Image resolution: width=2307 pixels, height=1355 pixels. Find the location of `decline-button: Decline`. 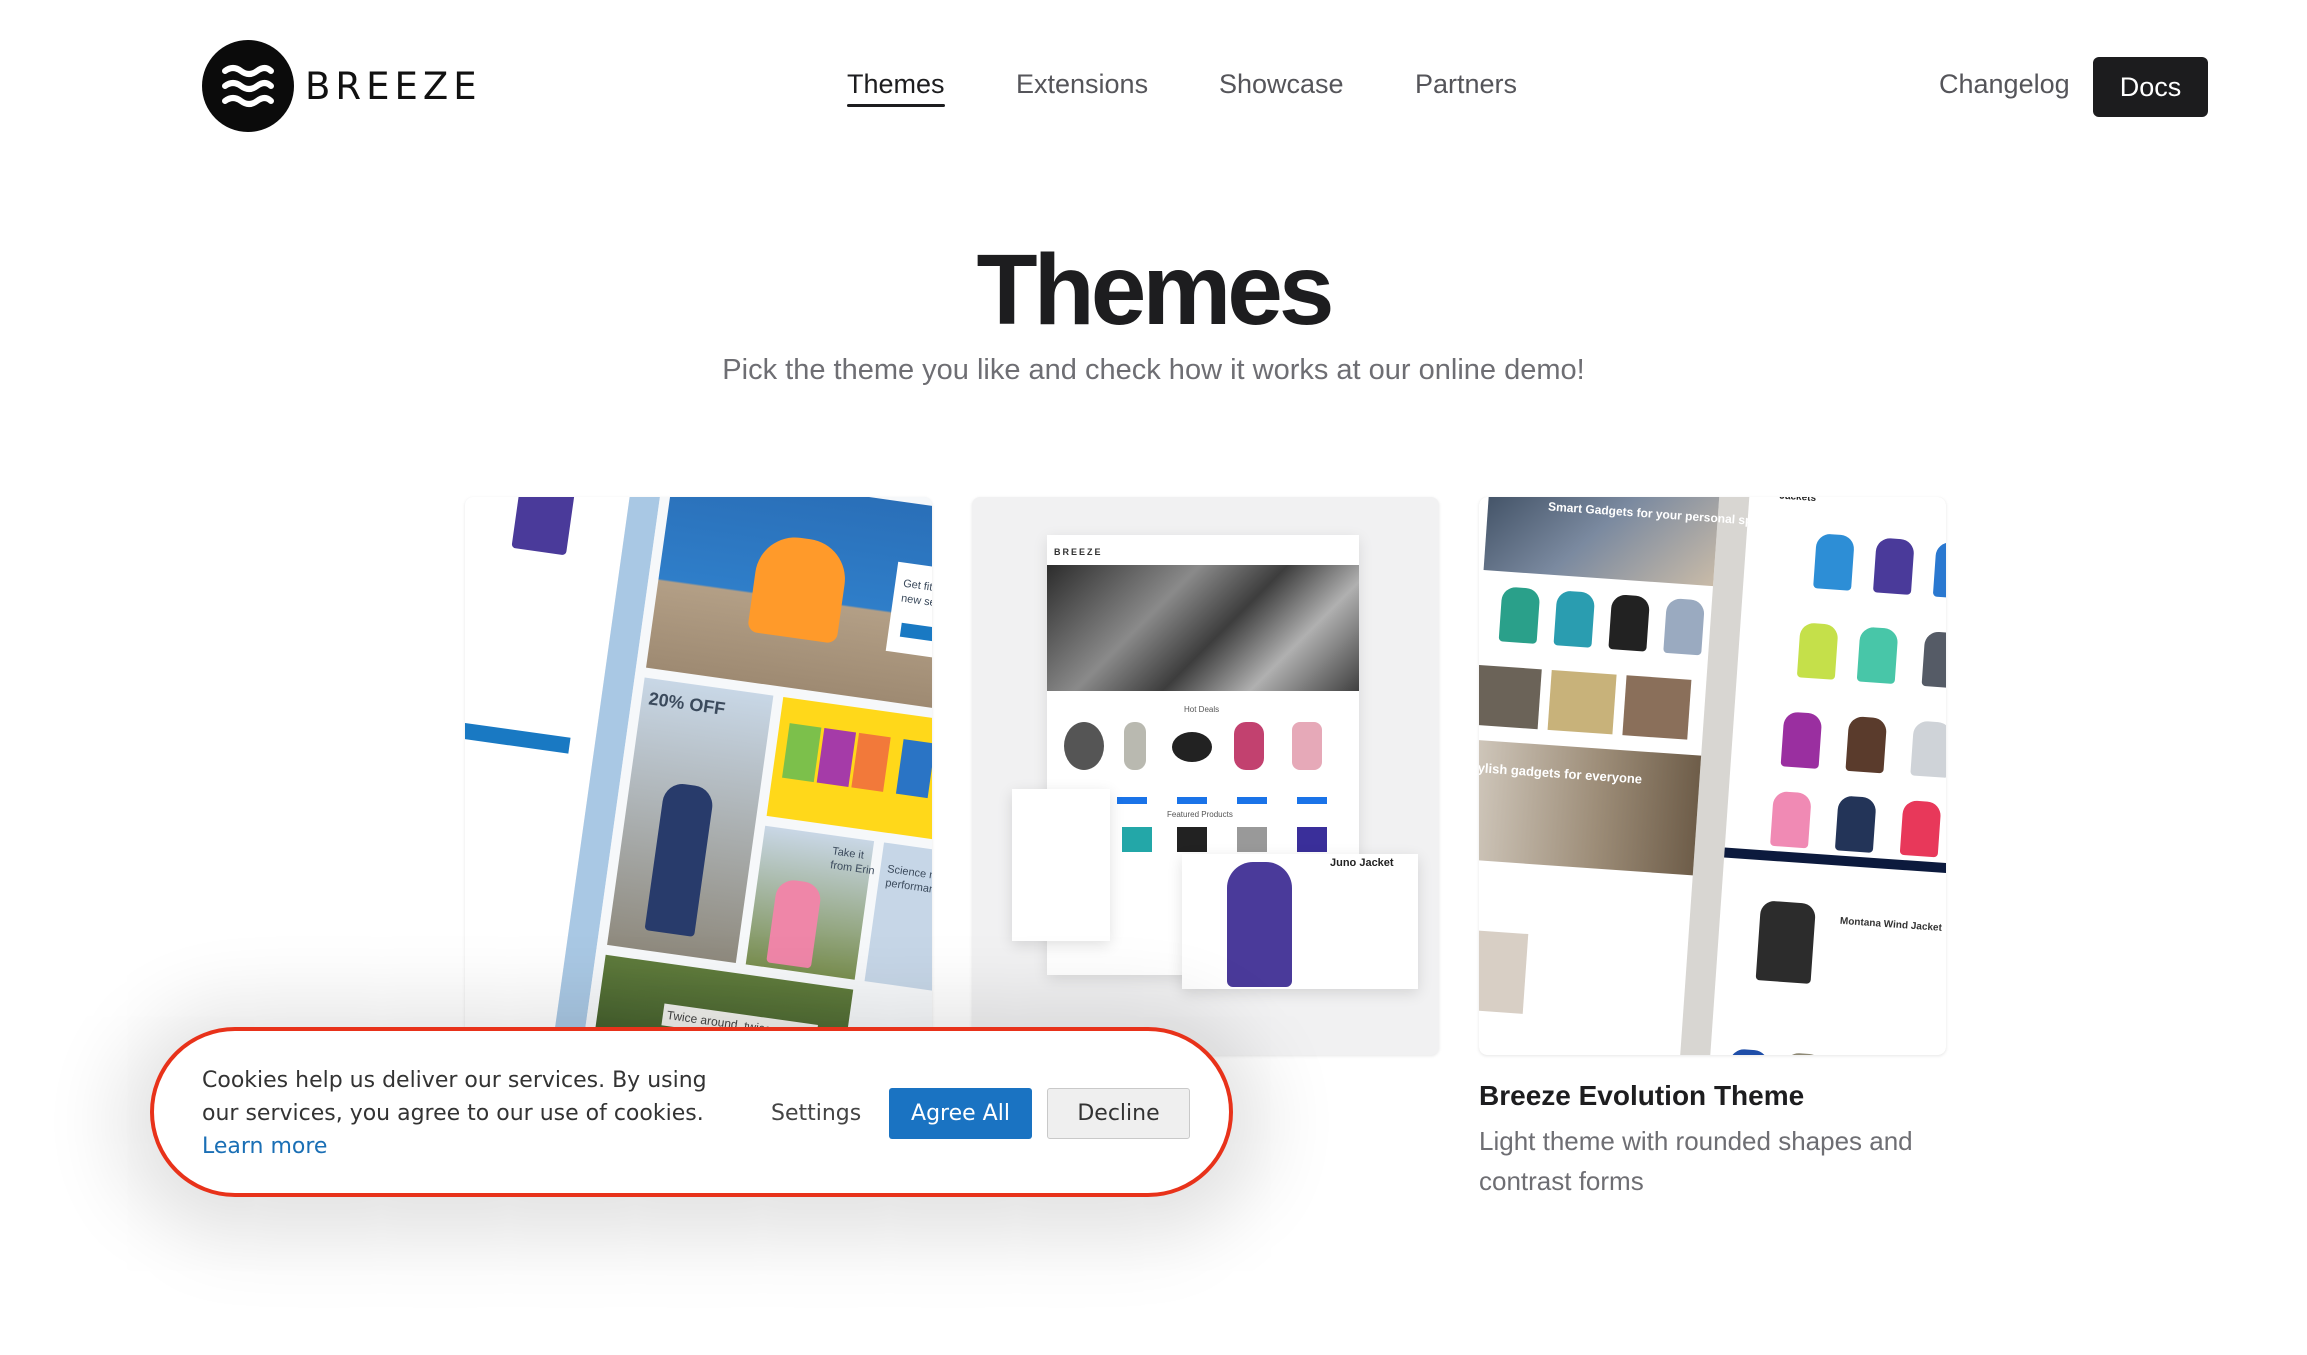

decline-button: Decline is located at coordinates (1118, 1113).